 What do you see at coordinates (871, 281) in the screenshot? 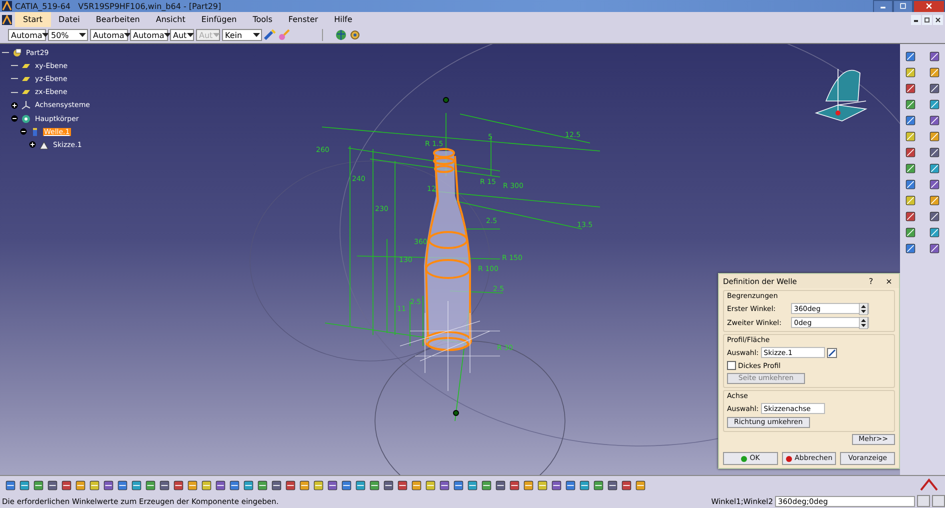
I see `help-button: ?` at bounding box center [871, 281].